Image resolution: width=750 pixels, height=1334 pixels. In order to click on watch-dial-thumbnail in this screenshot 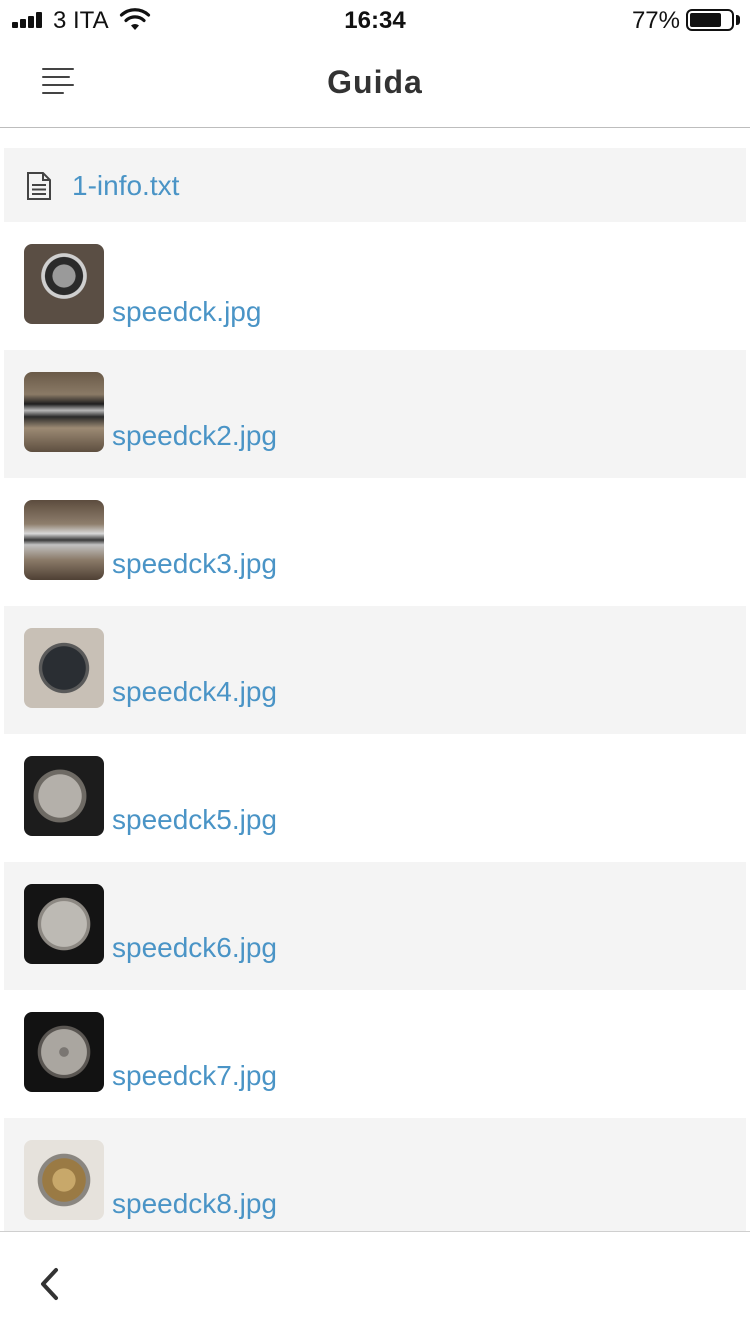, I will do `click(64, 668)`.